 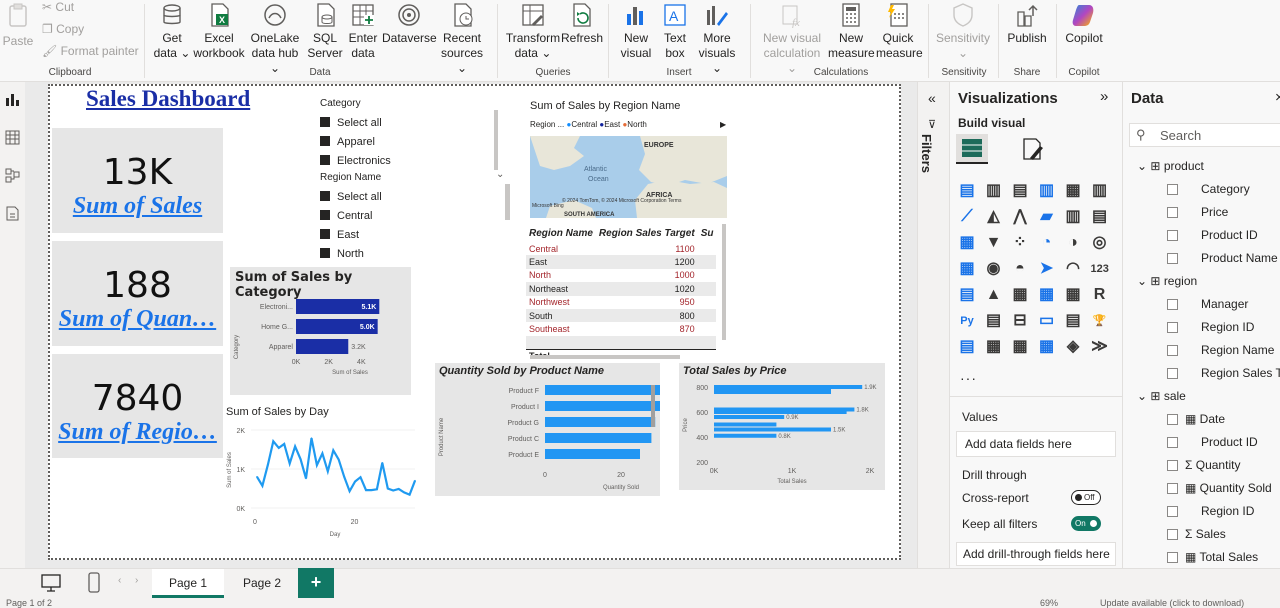 I want to click on close-icon: ×, so click(x=1277, y=97).